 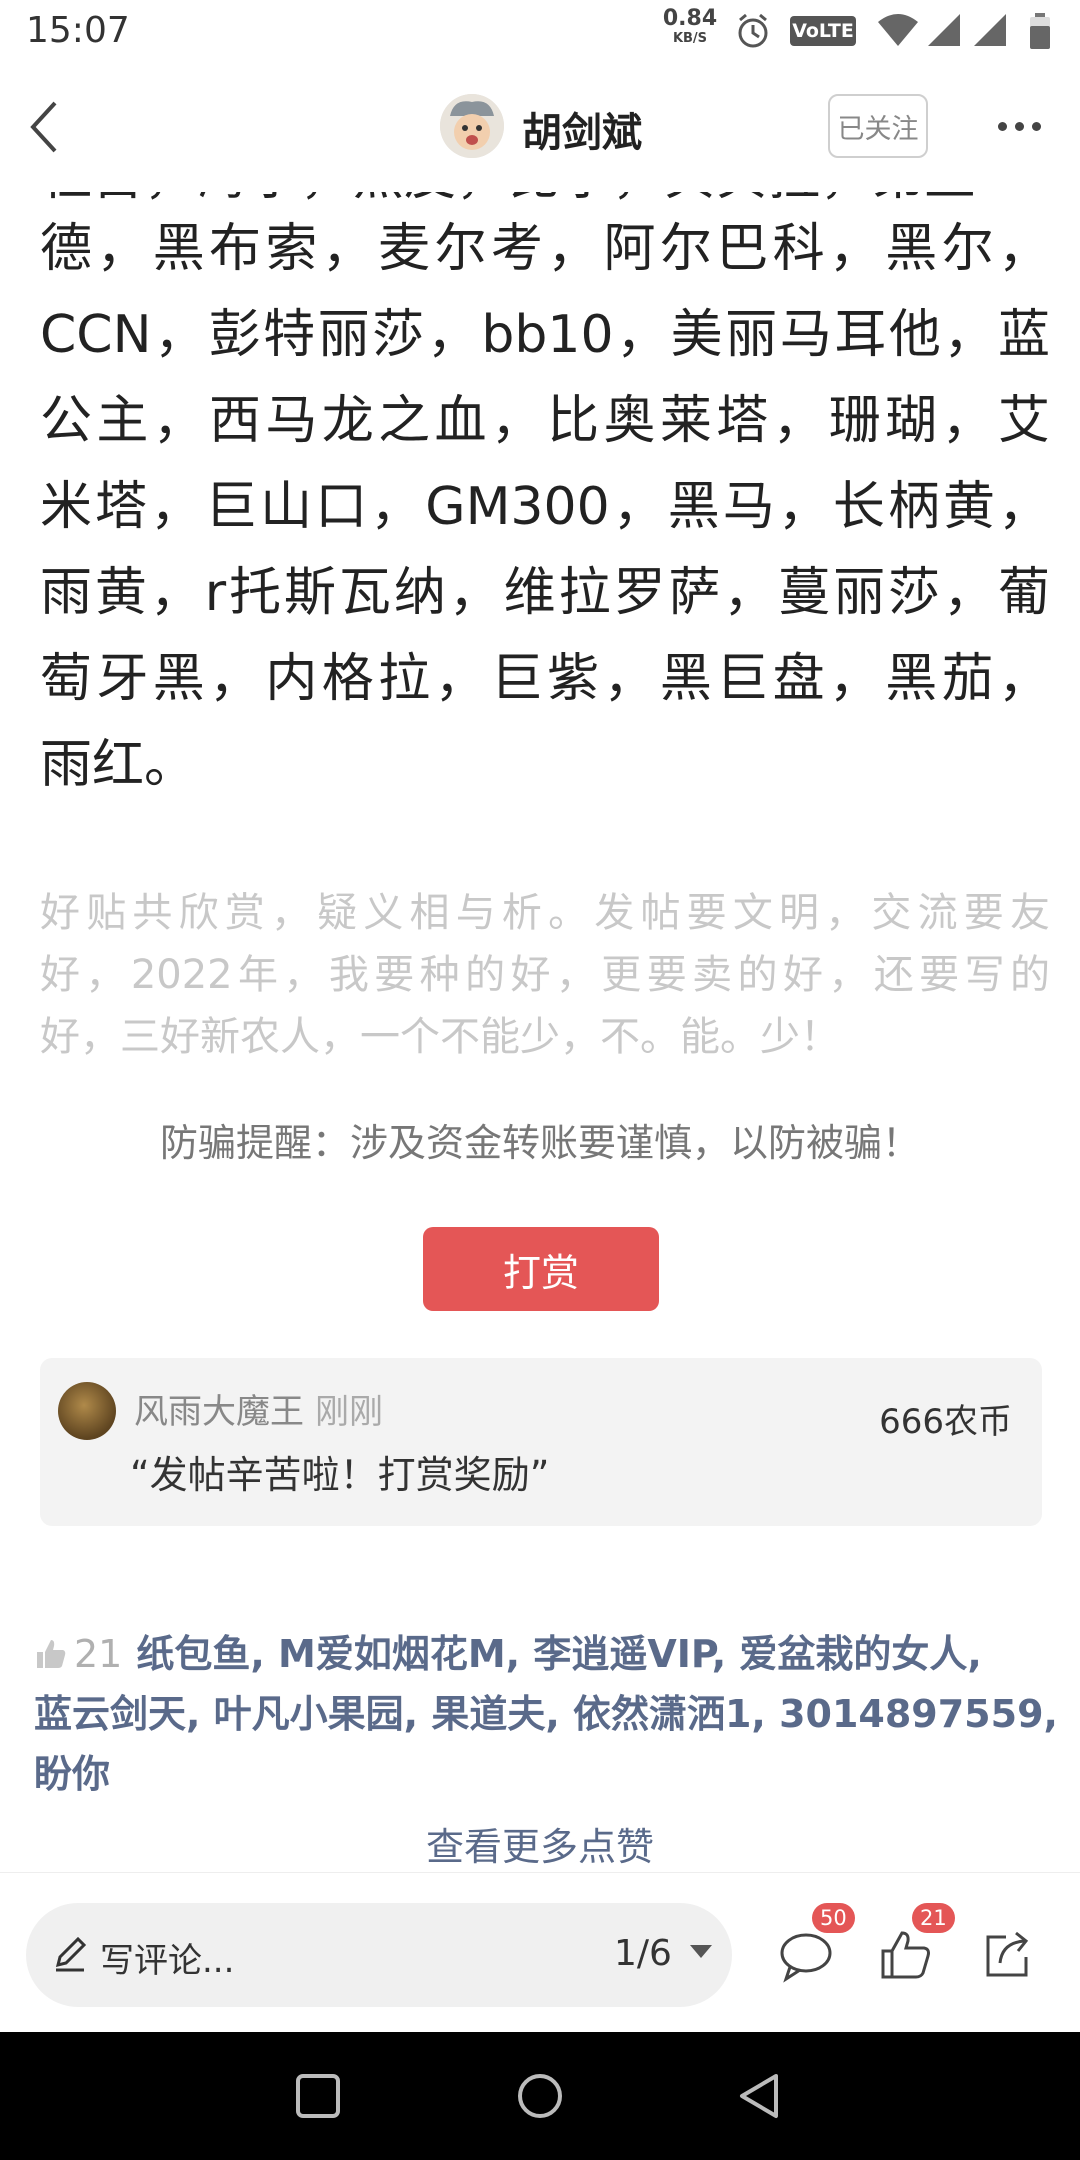 I want to click on recents-square-icon, so click(x=318, y=2096).